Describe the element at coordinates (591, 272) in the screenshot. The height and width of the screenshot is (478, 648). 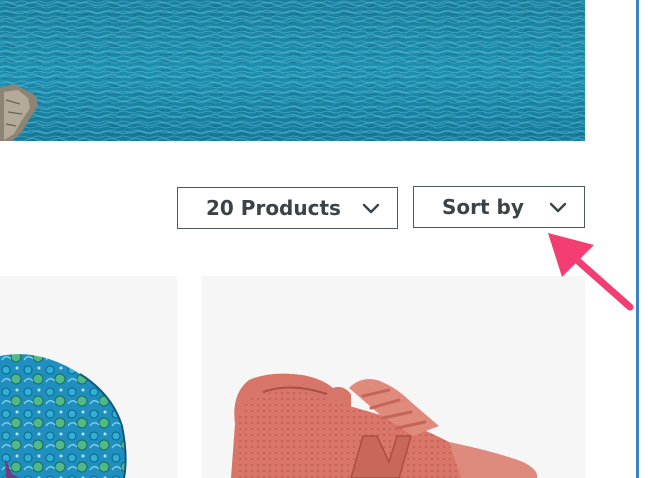
I see `pink-arrow-pointer-icon` at that location.